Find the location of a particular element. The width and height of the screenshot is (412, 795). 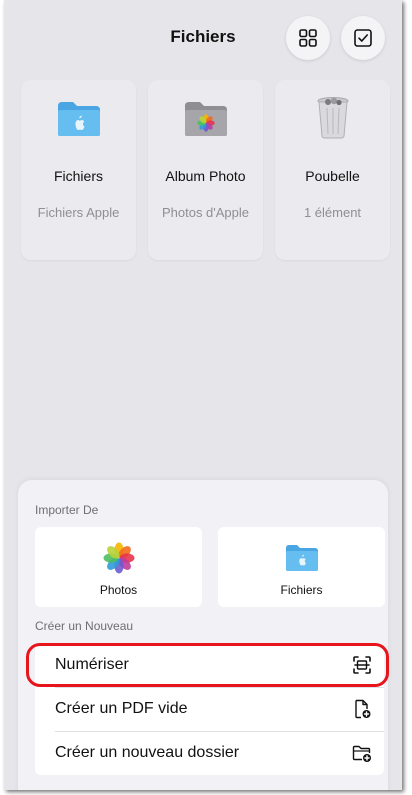

location-name: Fichiers is located at coordinates (78, 176).